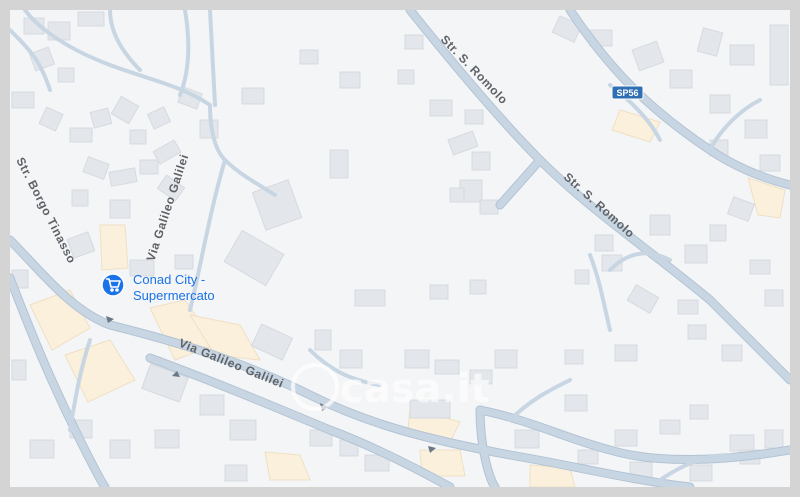  What do you see at coordinates (474, 69) in the screenshot?
I see `road-label-romolo-upper: Str. S. Romolo` at bounding box center [474, 69].